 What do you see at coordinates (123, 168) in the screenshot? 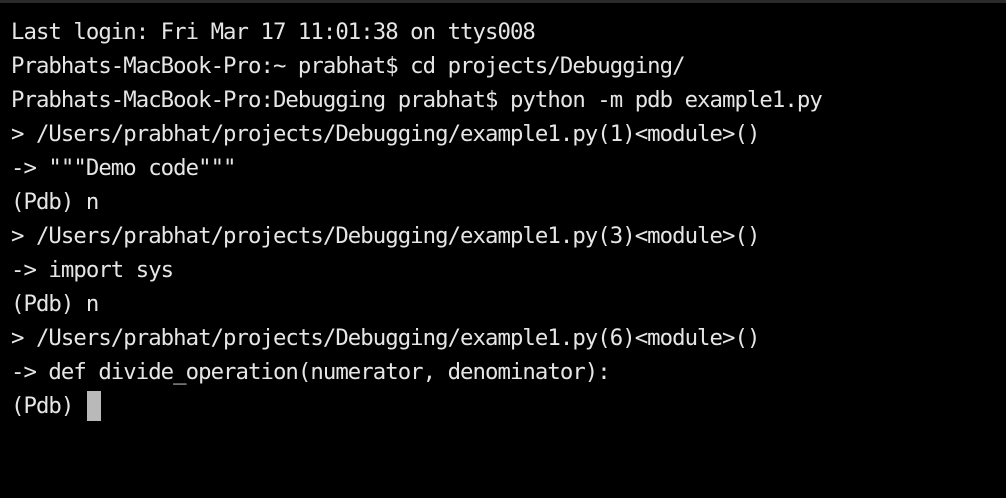
I see `terminal-line-pdb-source: -> """Demo code"""` at bounding box center [123, 168].